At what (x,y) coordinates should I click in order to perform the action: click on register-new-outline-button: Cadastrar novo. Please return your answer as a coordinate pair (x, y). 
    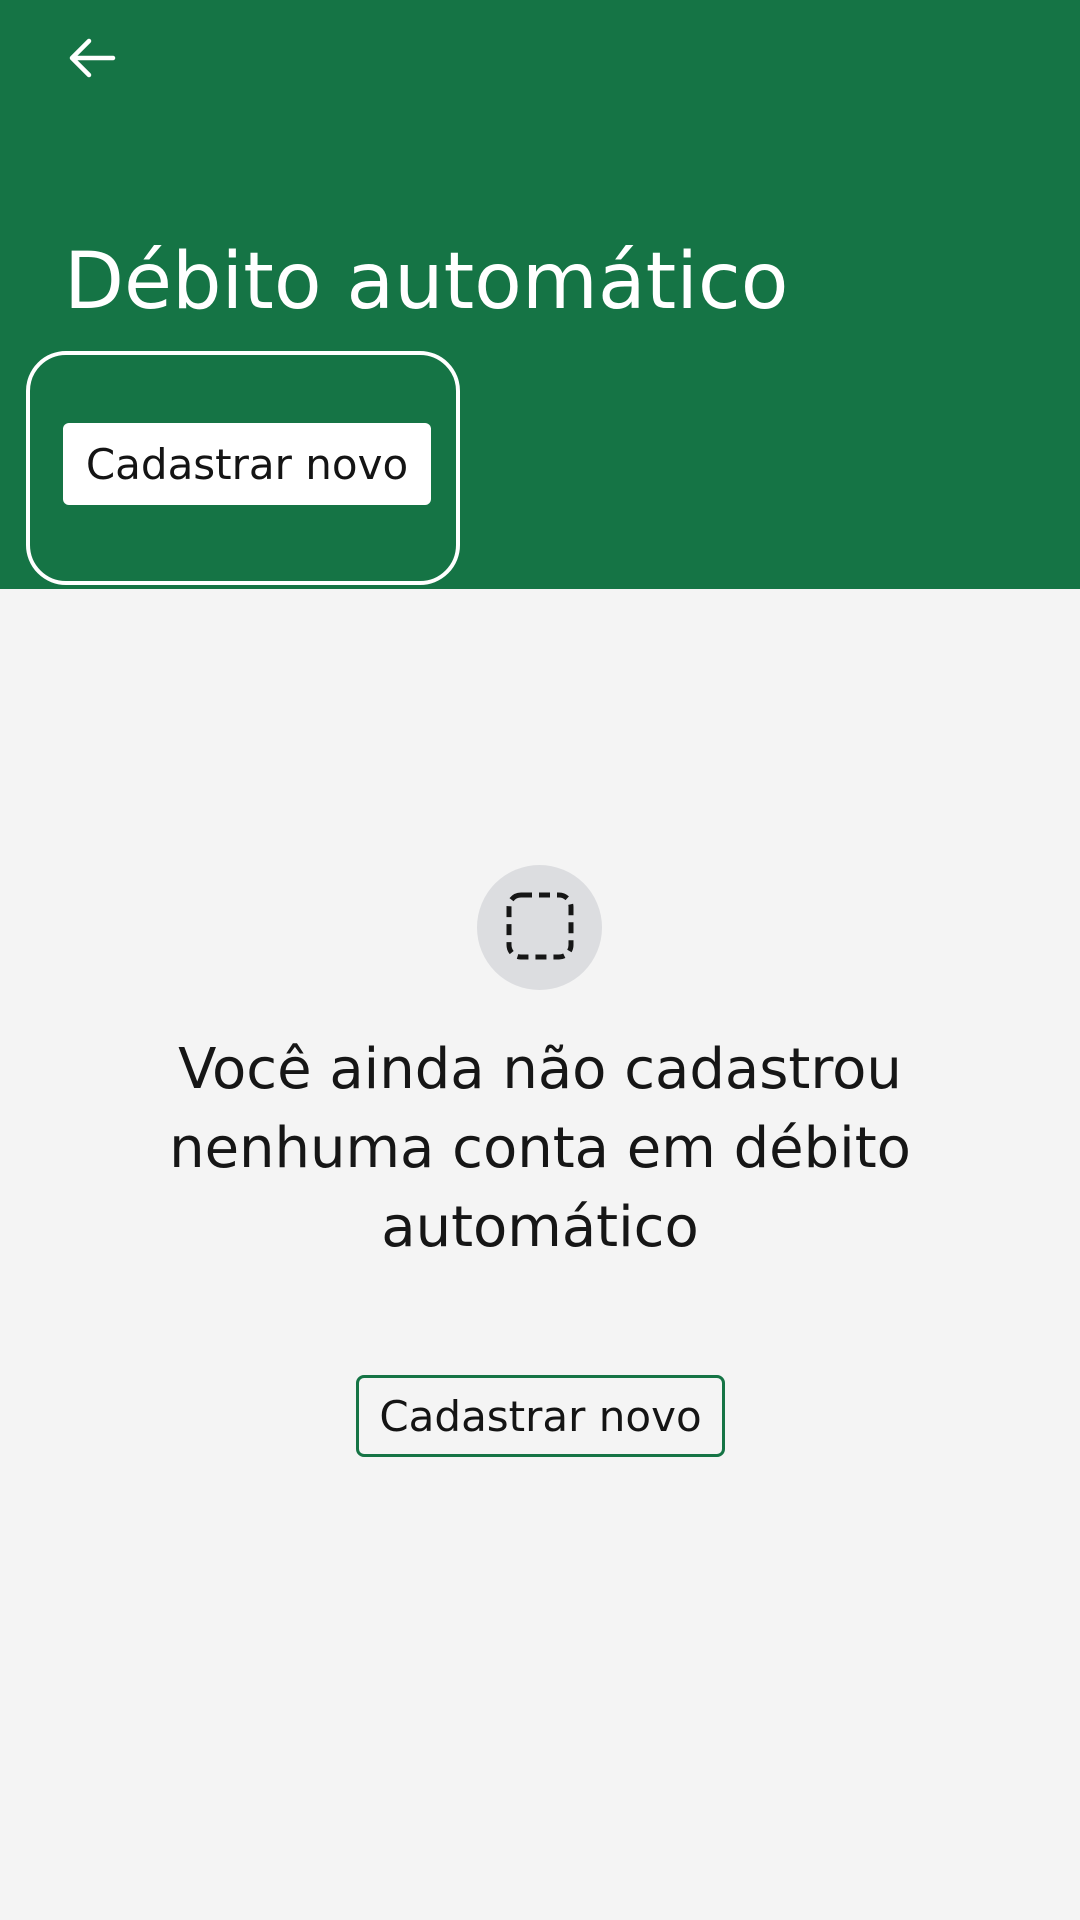
    Looking at the image, I should click on (540, 1416).